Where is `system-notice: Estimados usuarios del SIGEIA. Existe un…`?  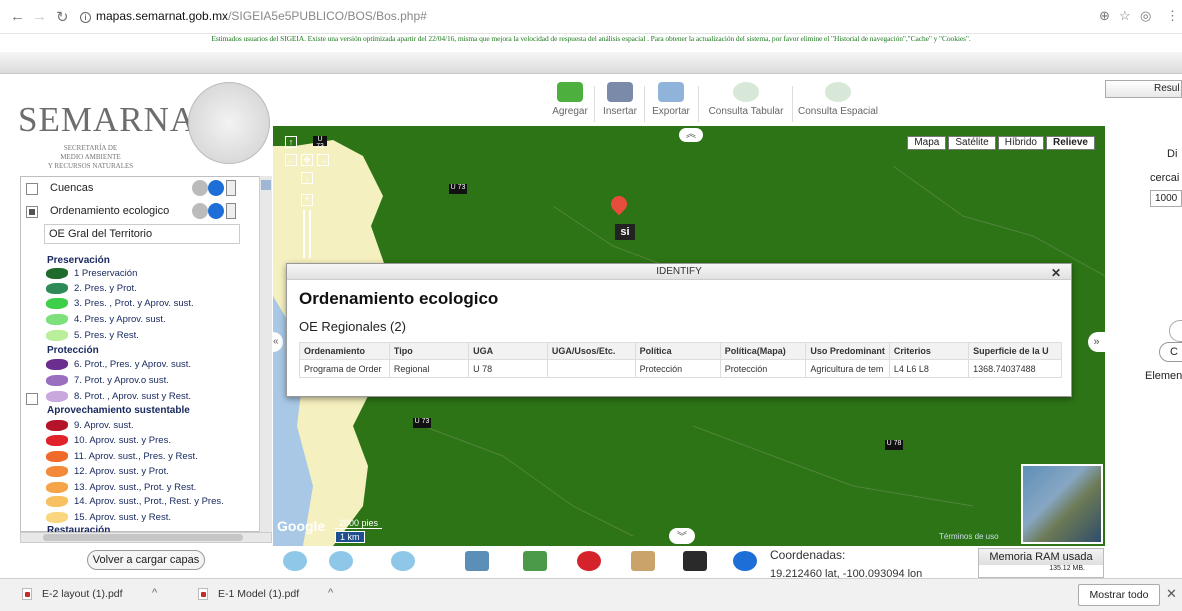 system-notice: Estimados usuarios del SIGEIA. Existe un… is located at coordinates (591, 38).